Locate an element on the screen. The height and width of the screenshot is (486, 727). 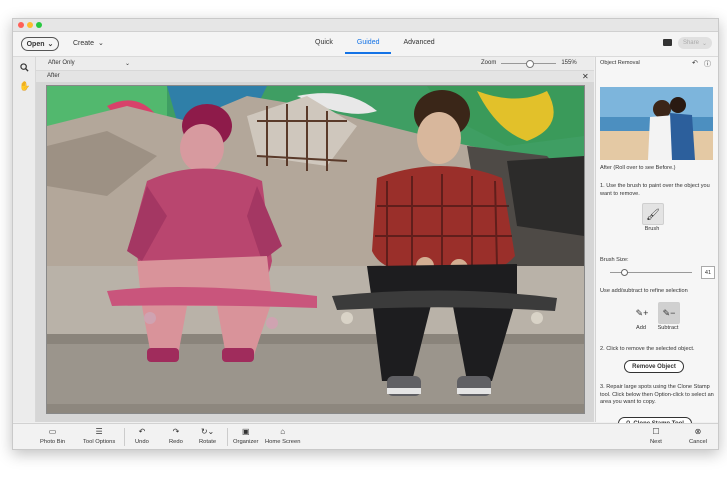
organizer-label: Organizer is located at coordinates (246, 442).